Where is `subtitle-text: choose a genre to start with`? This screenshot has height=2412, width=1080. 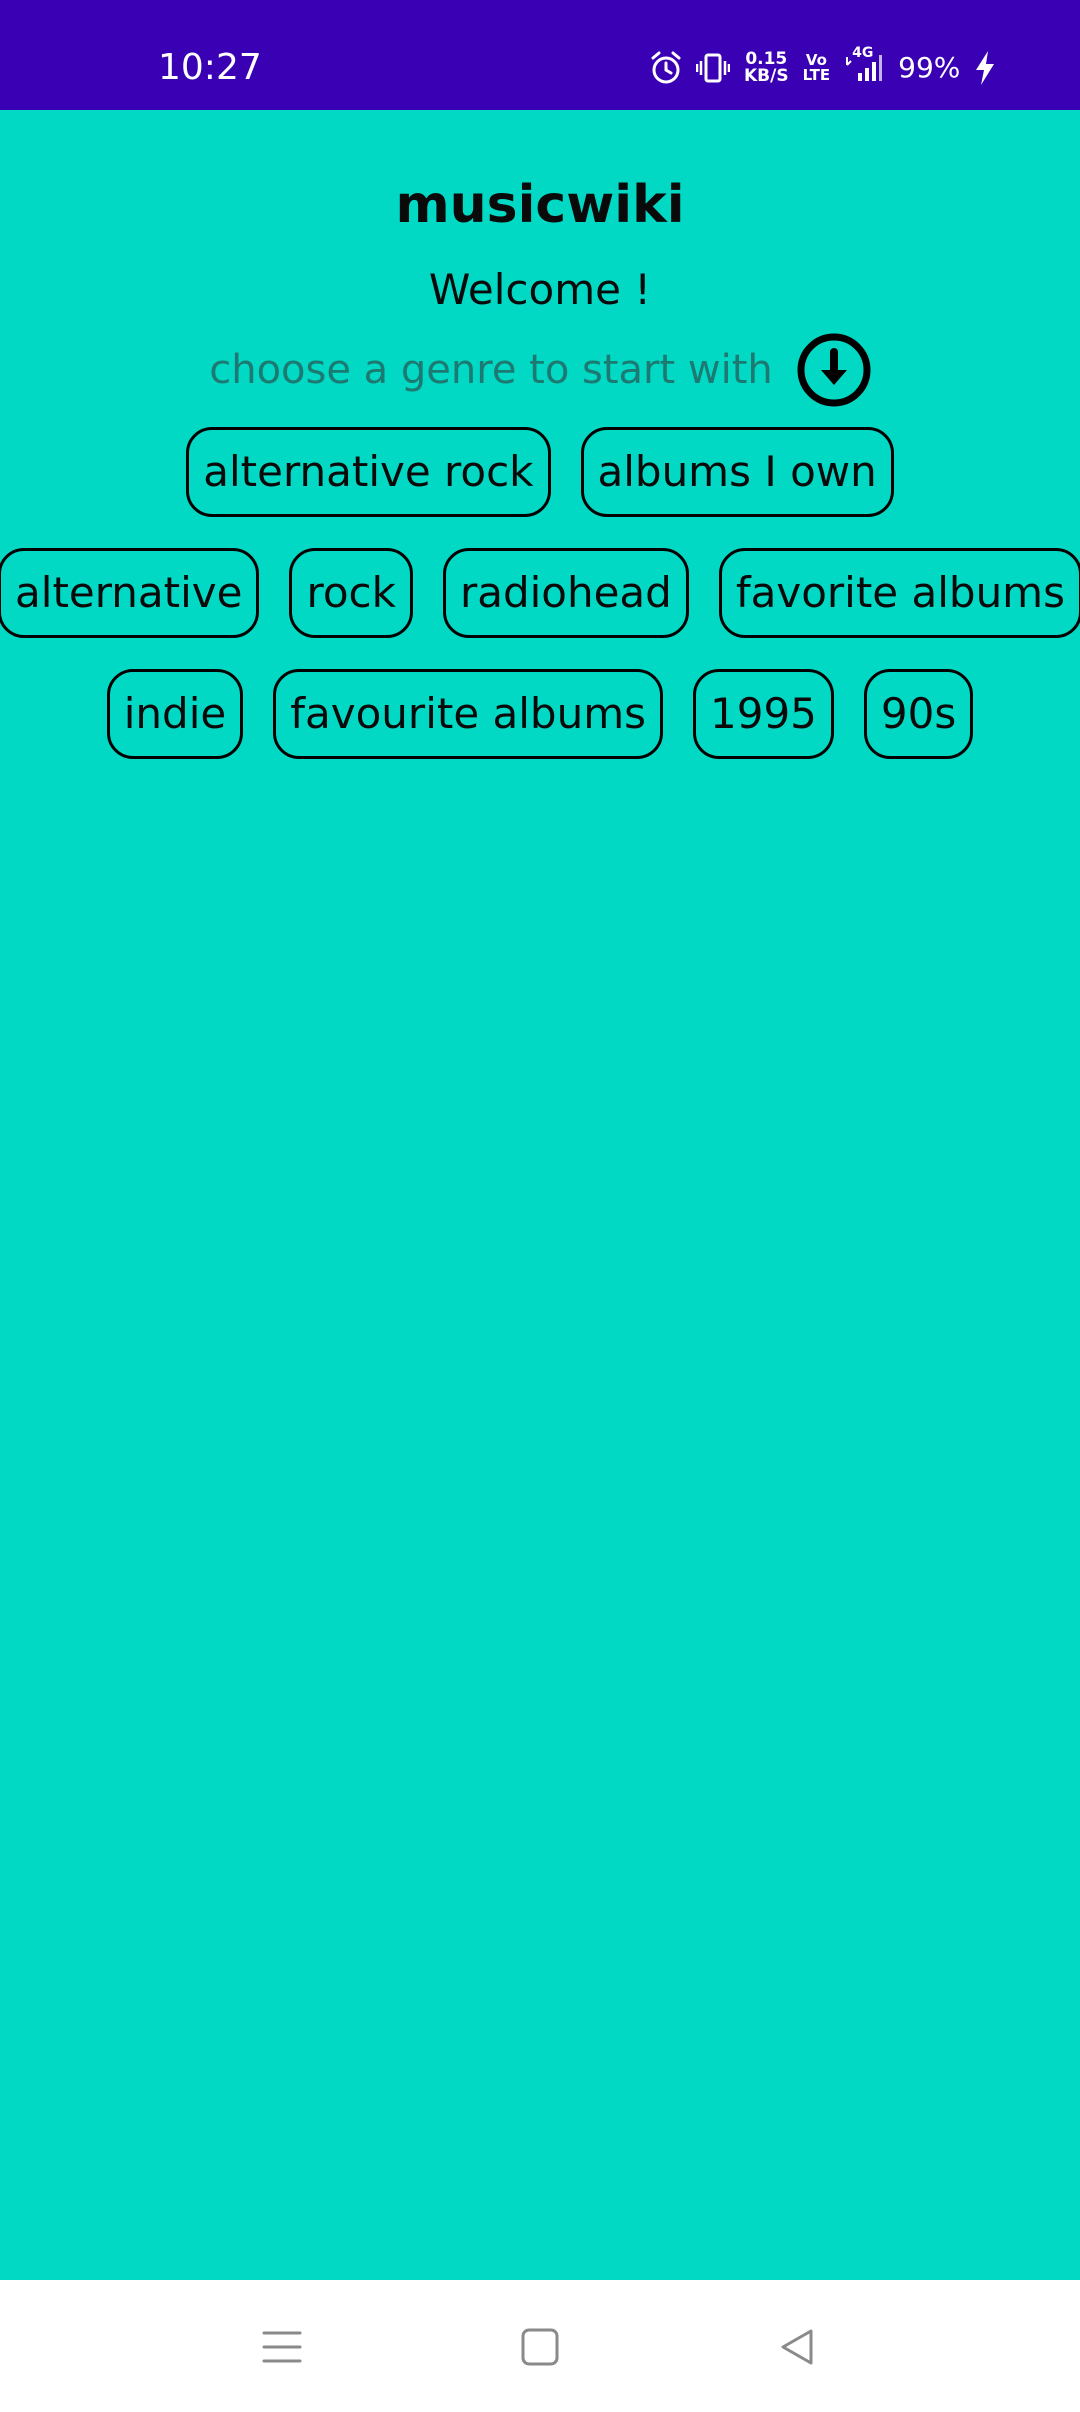 subtitle-text: choose a genre to start with is located at coordinates (491, 370).